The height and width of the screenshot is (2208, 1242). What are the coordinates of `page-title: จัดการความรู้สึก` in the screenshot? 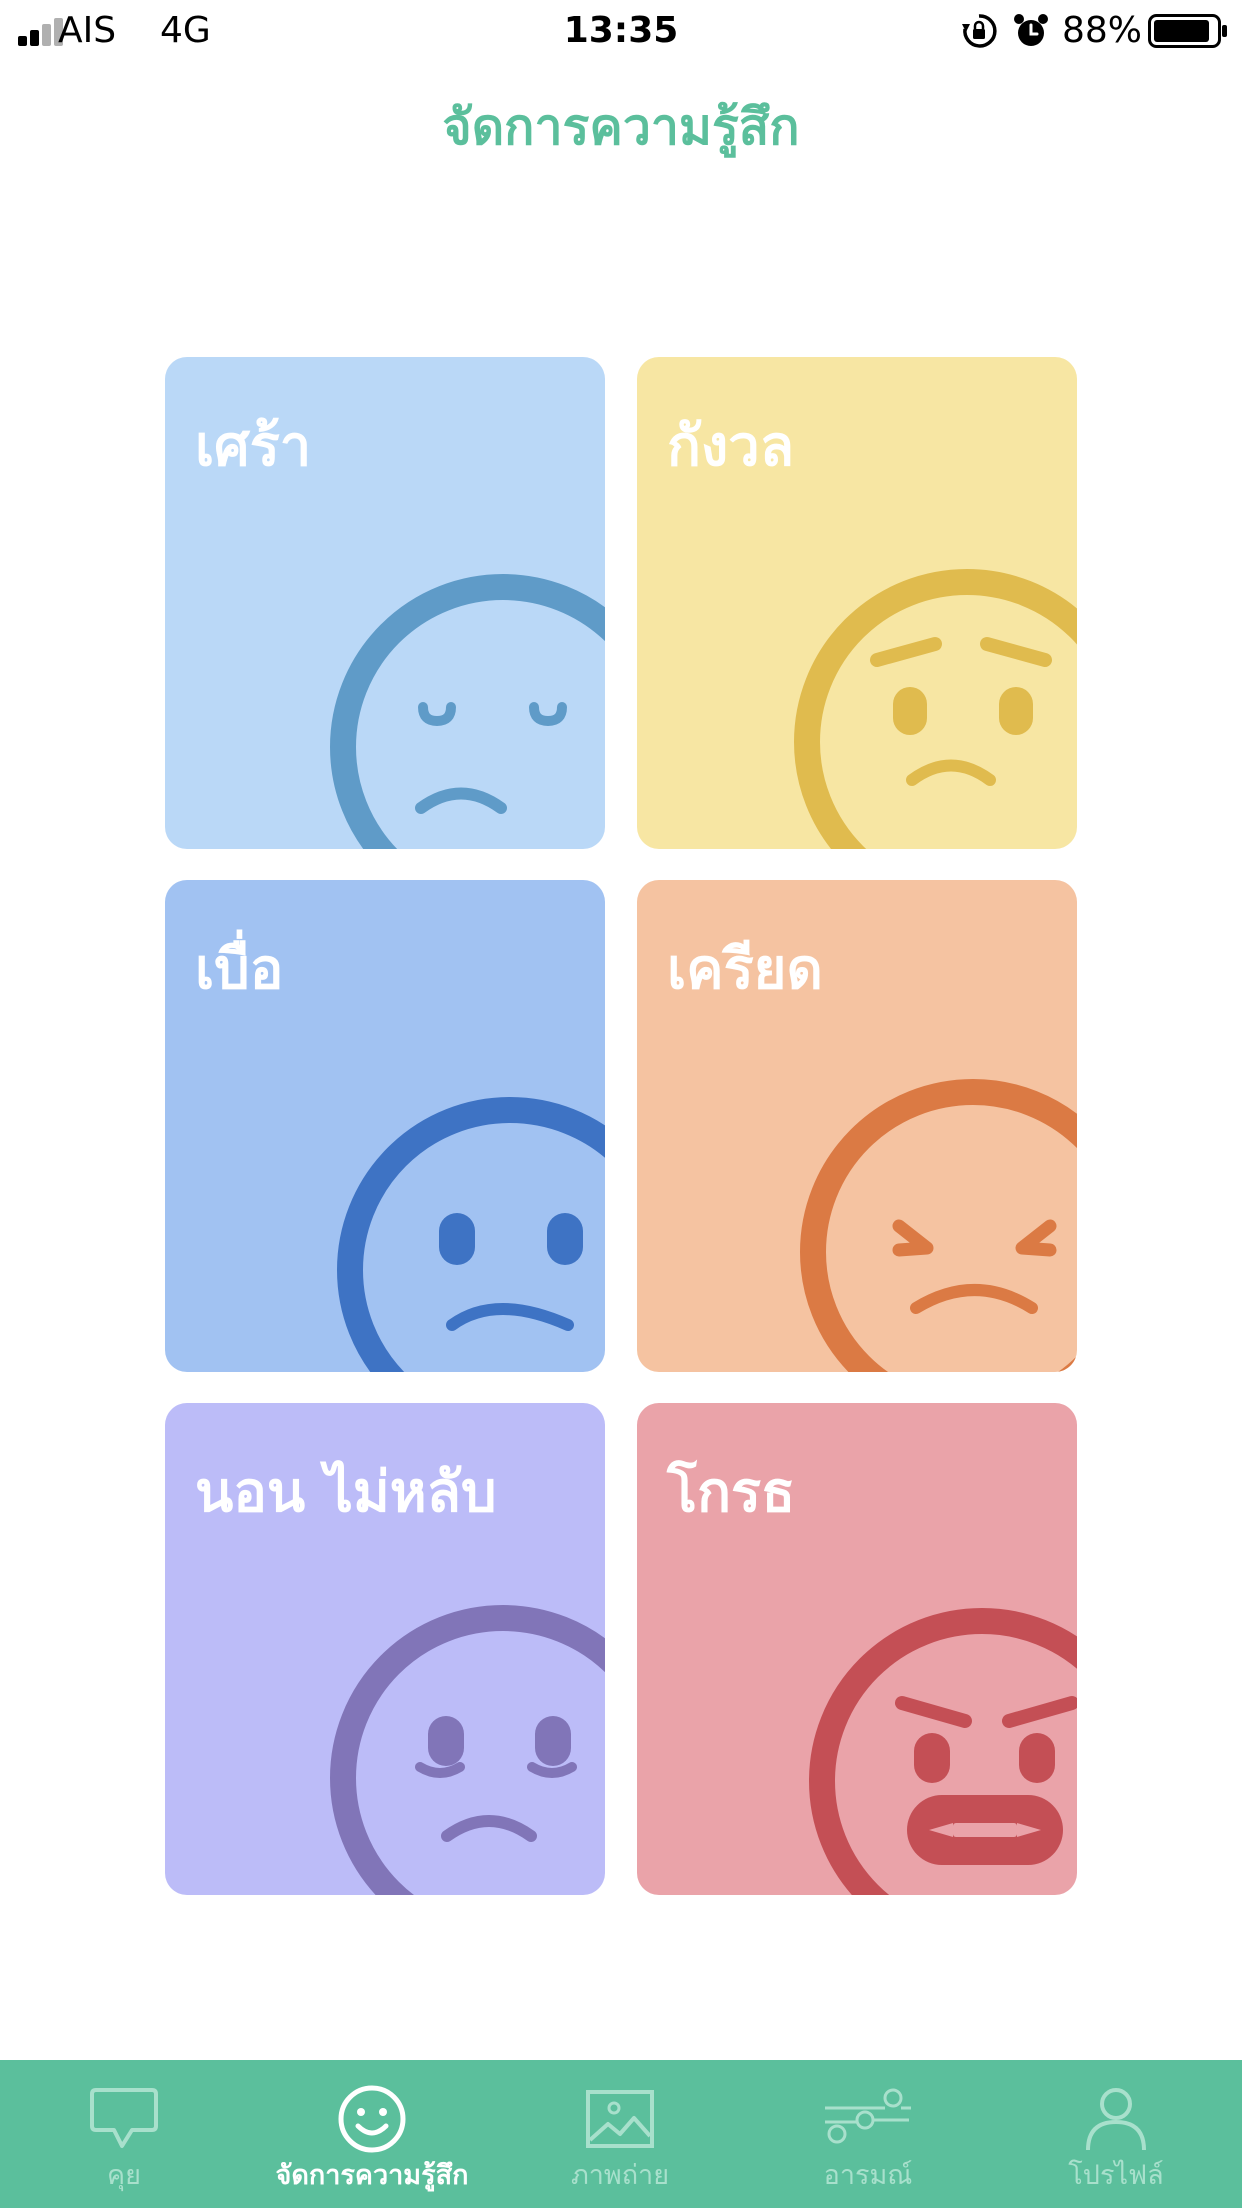 It's located at (621, 127).